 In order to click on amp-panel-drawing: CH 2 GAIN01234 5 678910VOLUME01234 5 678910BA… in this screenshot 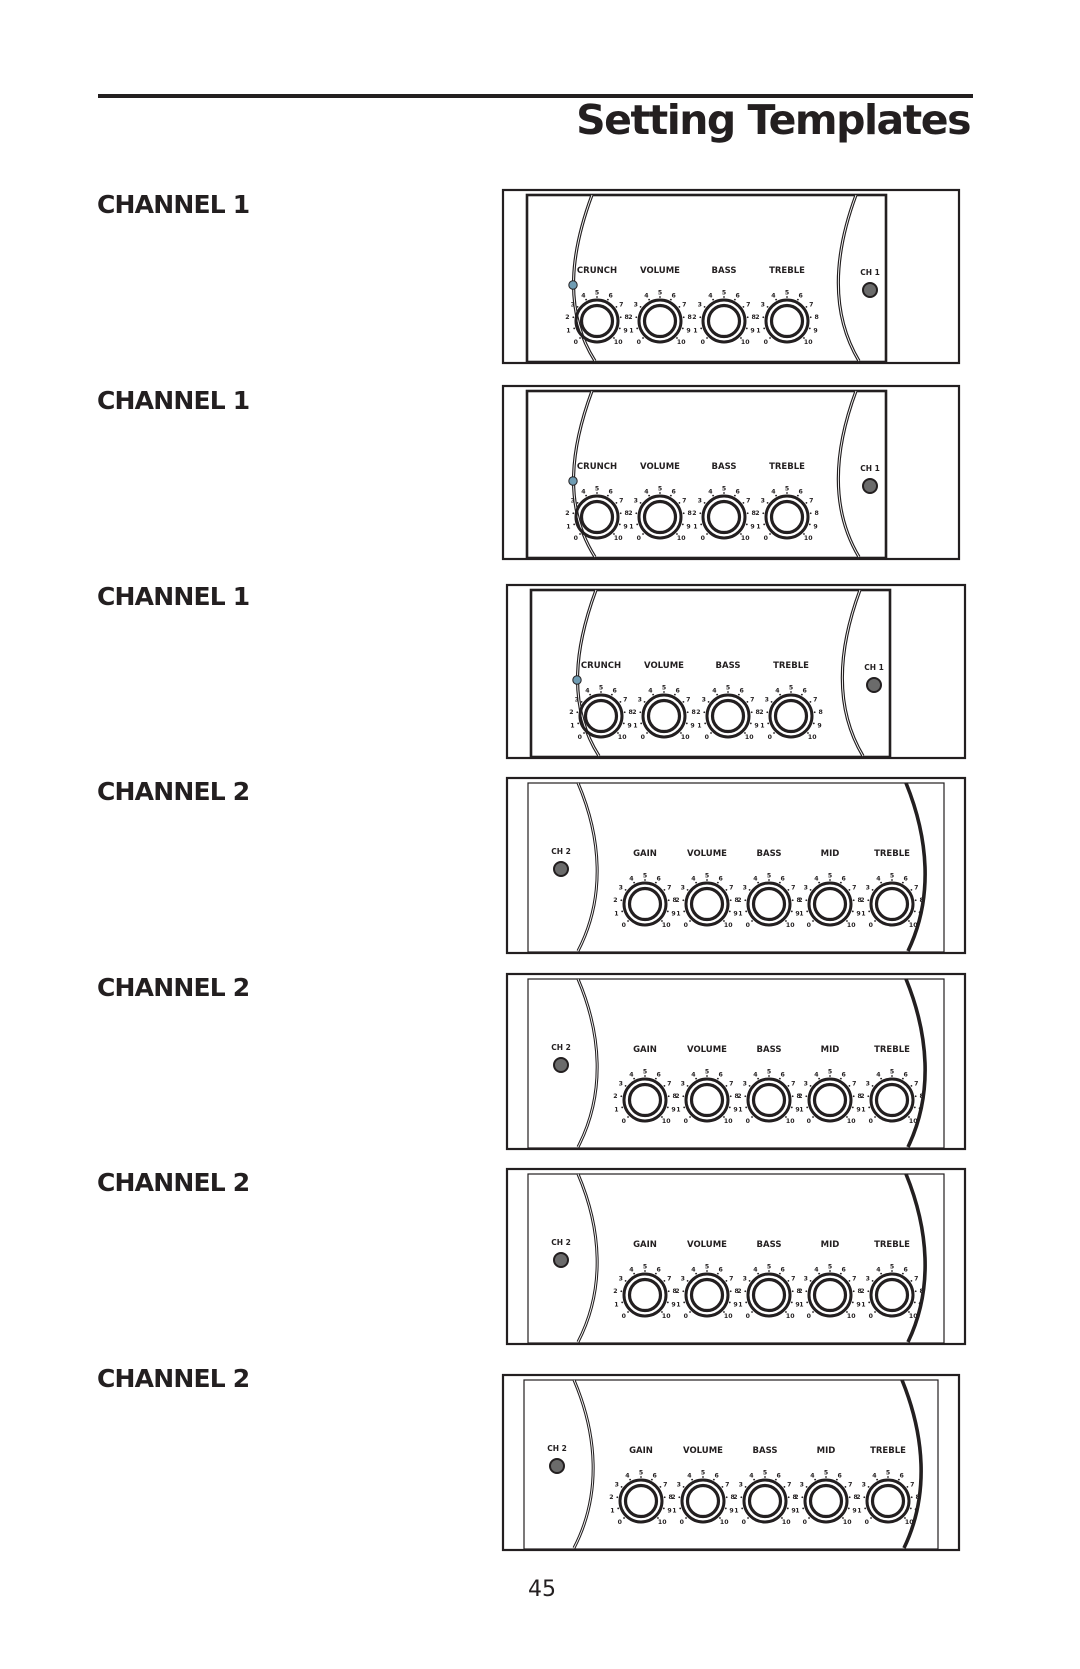, I will do `click(736, 1061)`.